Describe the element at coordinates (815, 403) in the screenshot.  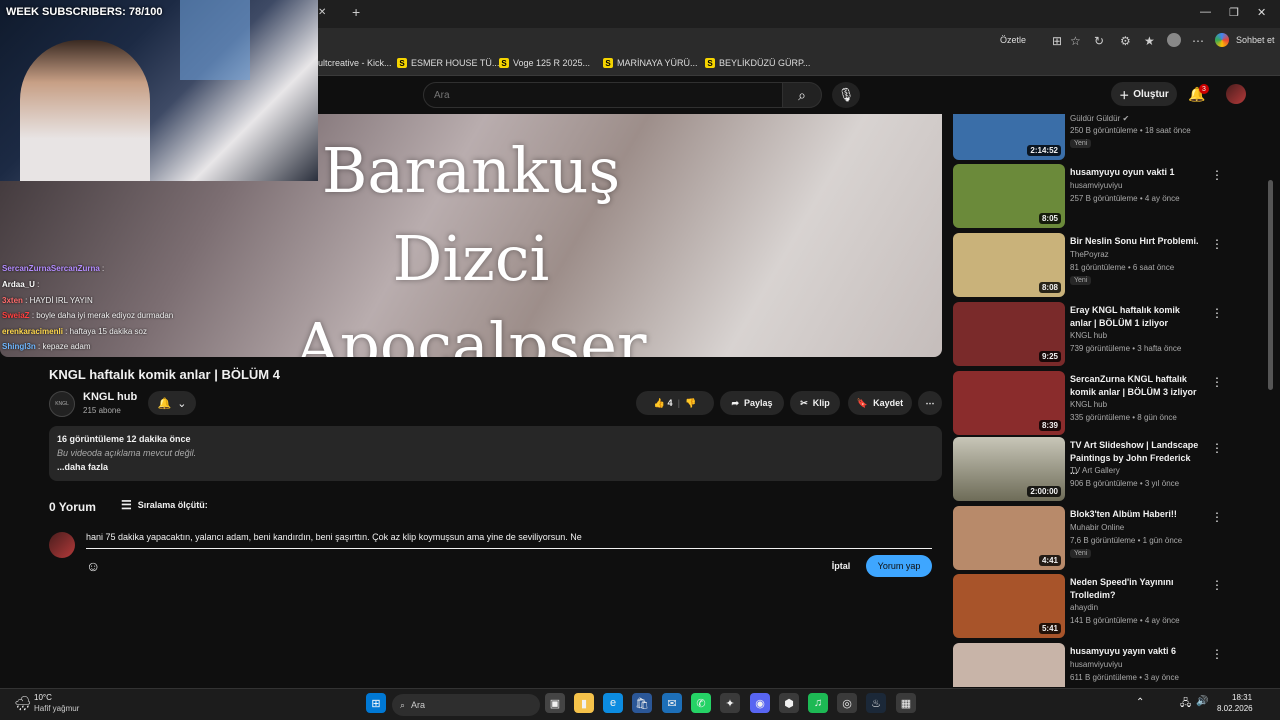
I see `clip-button: ✂ Klip` at that location.